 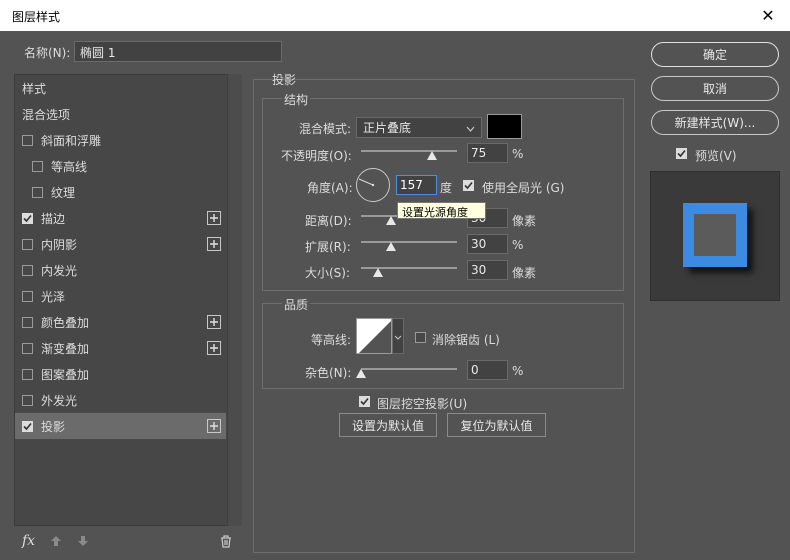 What do you see at coordinates (523, 188) in the screenshot?
I see `use-global-light-label: 使用全局光 (G)` at bounding box center [523, 188].